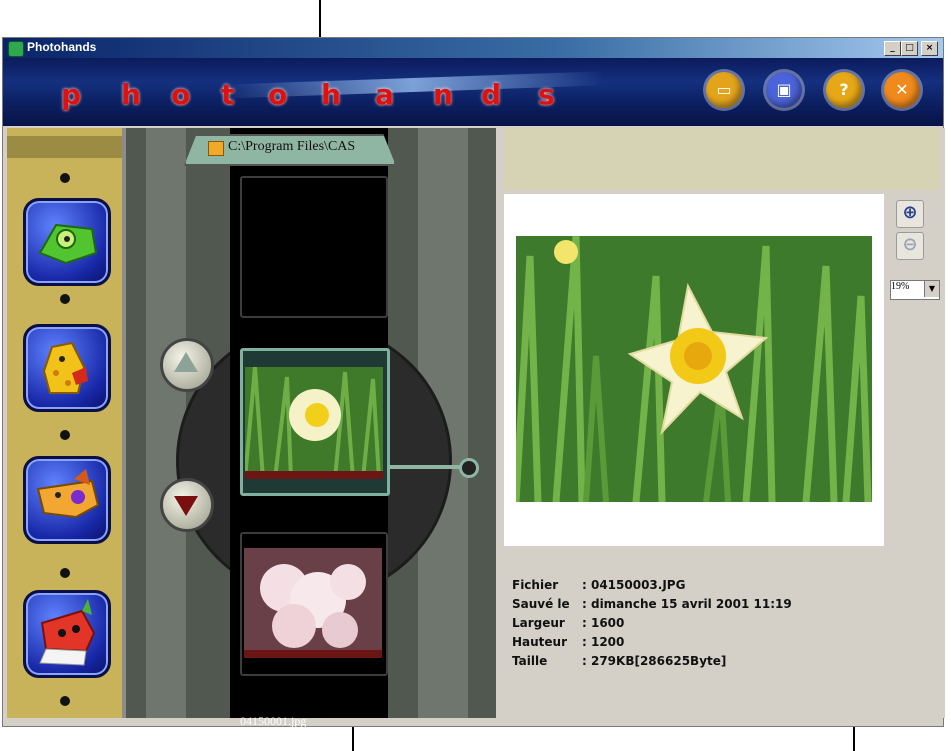 The image size is (951, 751). I want to click on close-button: ✕, so click(902, 90).